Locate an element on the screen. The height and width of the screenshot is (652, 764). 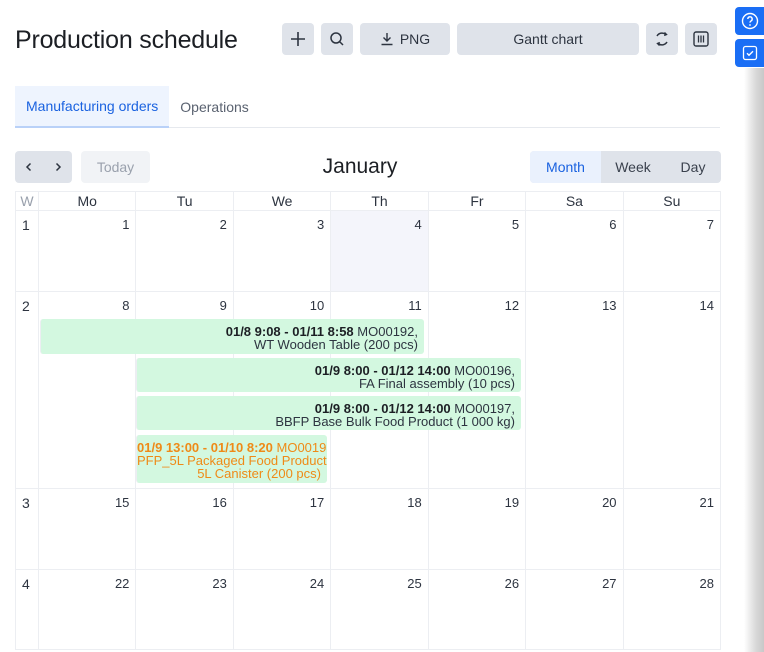
tab-manufacturing-orders: Manufacturing orders is located at coordinates (92, 107).